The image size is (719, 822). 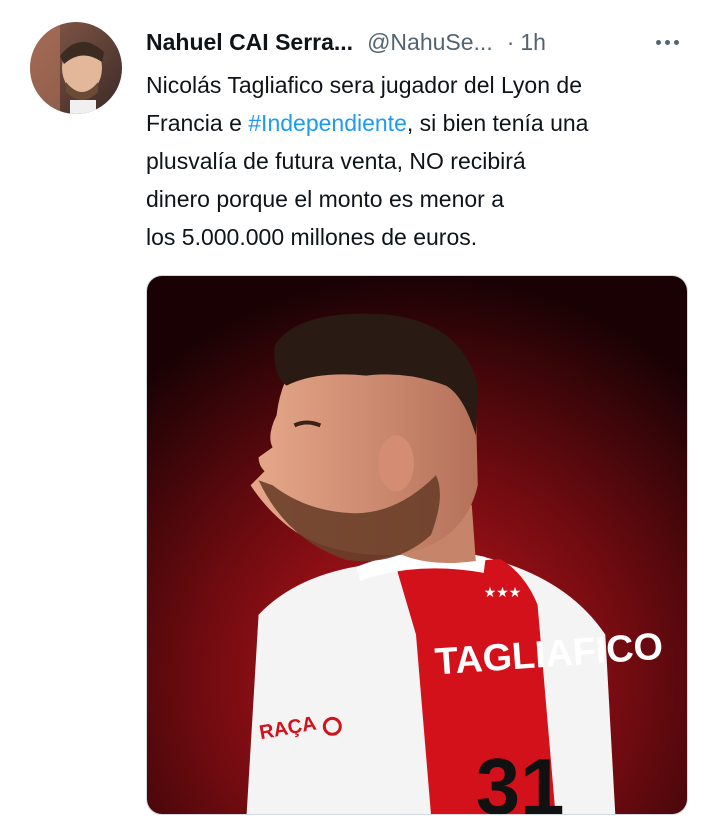 I want to click on avatar-image, so click(x=76, y=68).